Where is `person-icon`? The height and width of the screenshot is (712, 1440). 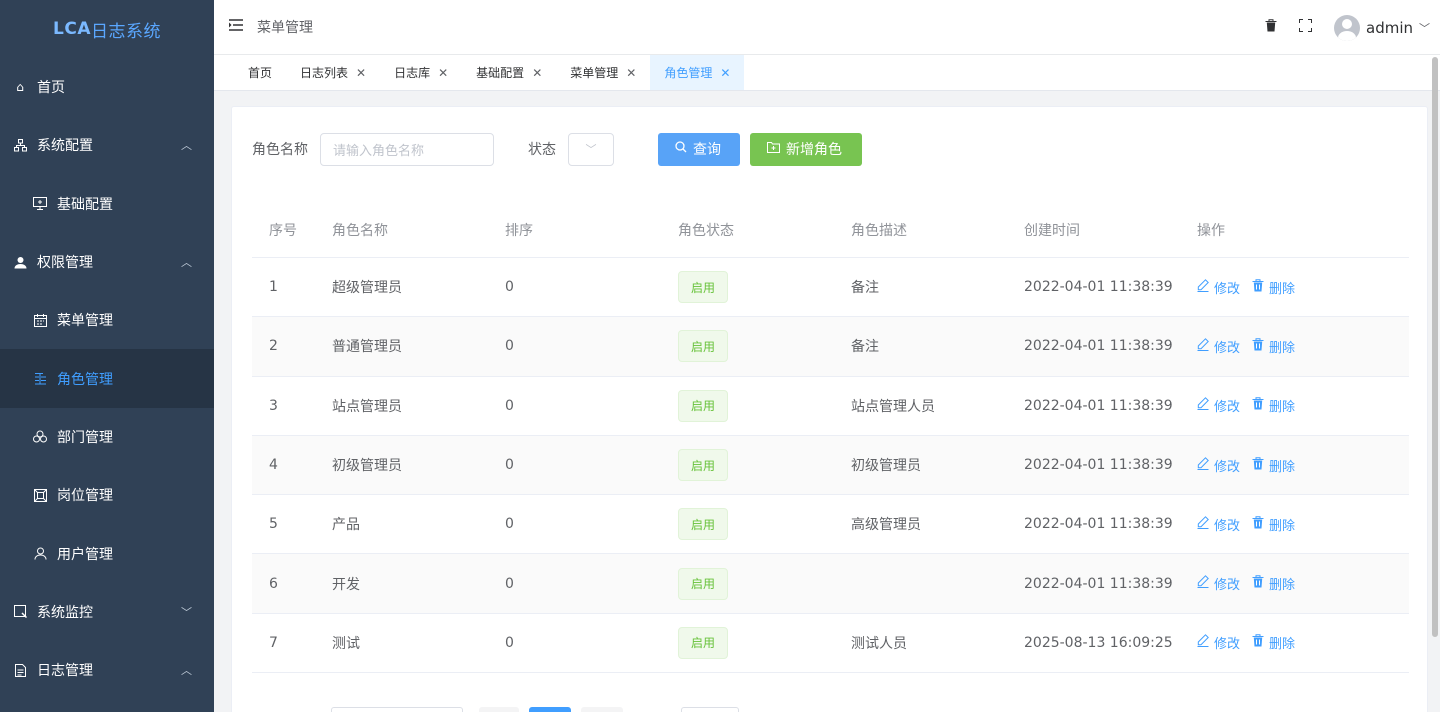
person-icon is located at coordinates (40, 554).